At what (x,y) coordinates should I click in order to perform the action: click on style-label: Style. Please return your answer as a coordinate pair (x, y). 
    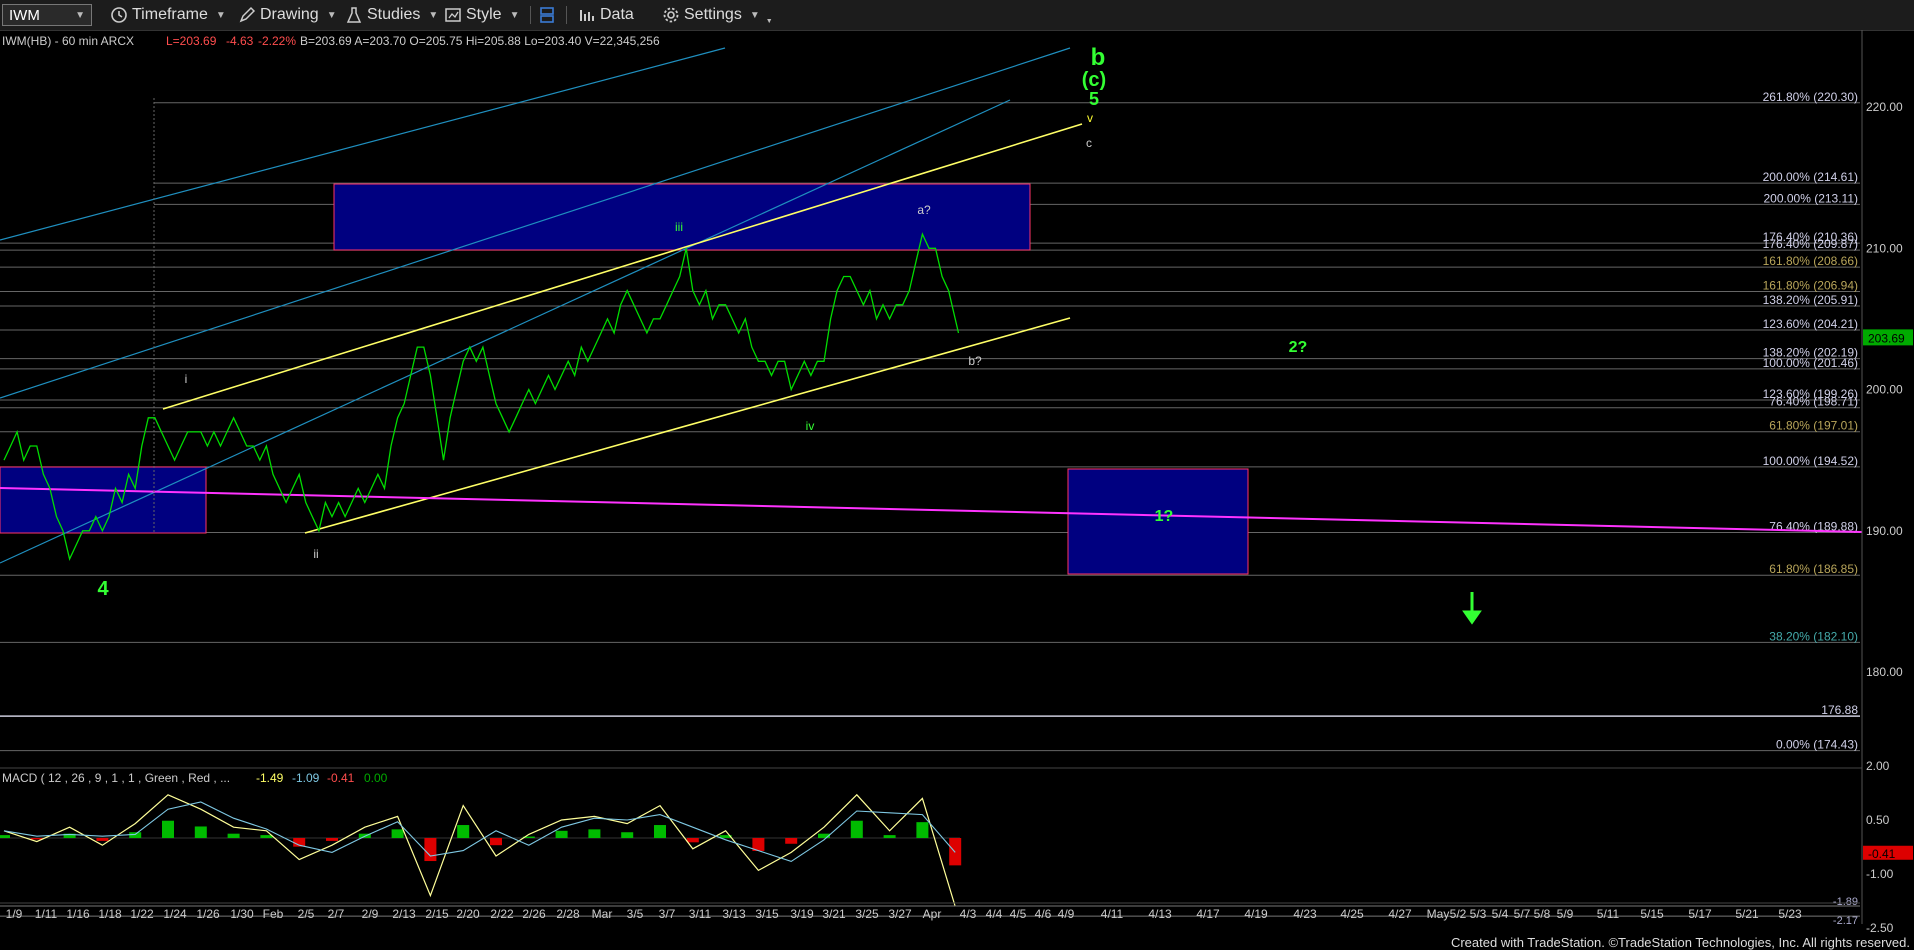
    Looking at the image, I should click on (484, 14).